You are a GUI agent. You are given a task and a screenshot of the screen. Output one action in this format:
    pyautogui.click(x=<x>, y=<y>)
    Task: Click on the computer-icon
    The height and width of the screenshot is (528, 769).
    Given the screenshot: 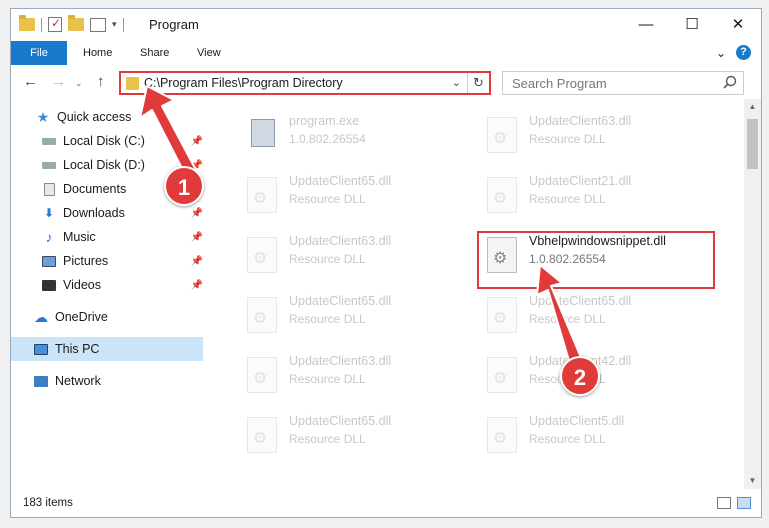 What is the action you would take?
    pyautogui.click(x=41, y=349)
    